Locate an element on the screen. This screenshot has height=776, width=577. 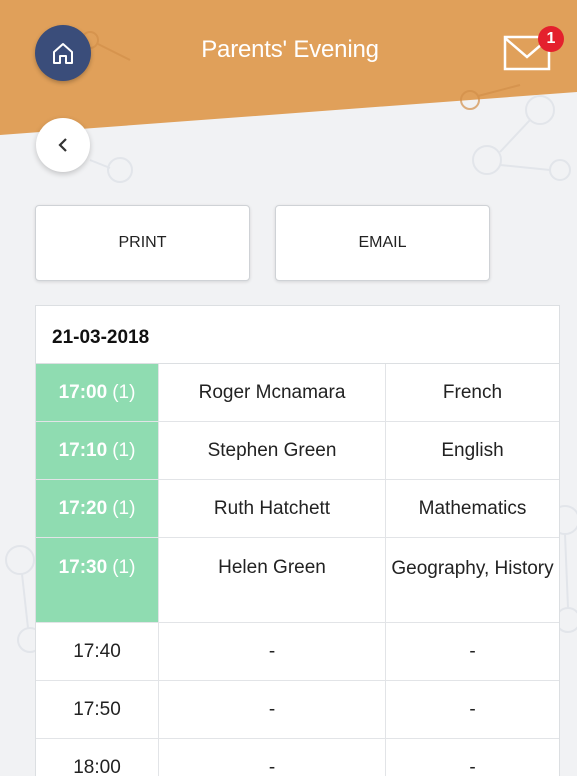
table-row: 17:10 (1) Stephen Green English is located at coordinates (297, 451).